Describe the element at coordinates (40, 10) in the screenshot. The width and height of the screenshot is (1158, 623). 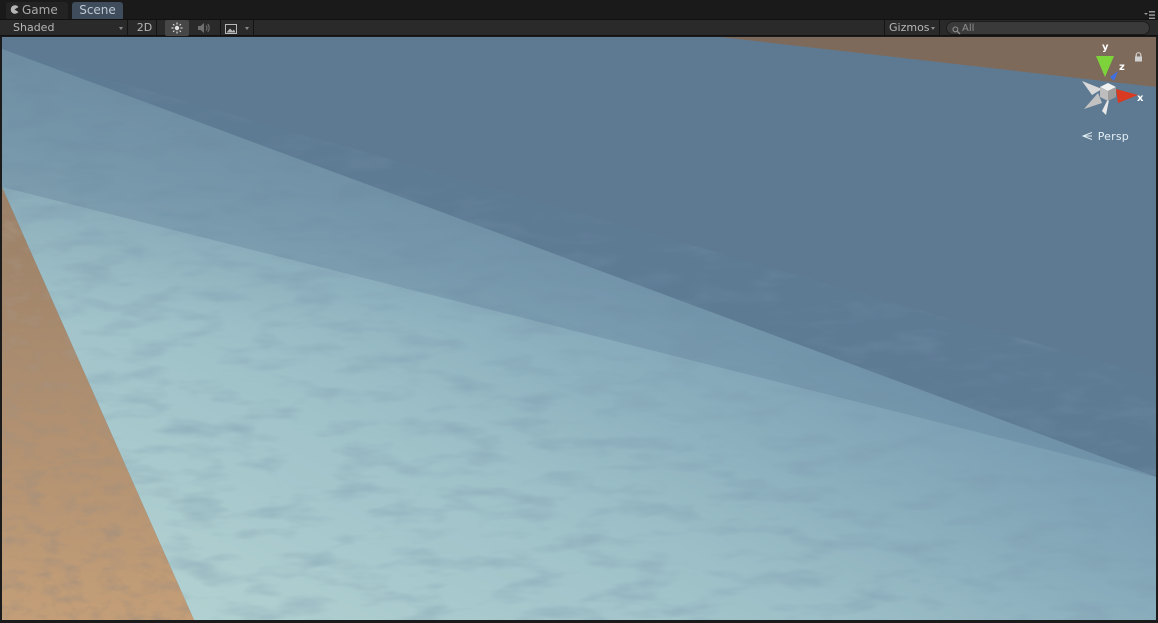
I see `tab-game-label: Game` at that location.